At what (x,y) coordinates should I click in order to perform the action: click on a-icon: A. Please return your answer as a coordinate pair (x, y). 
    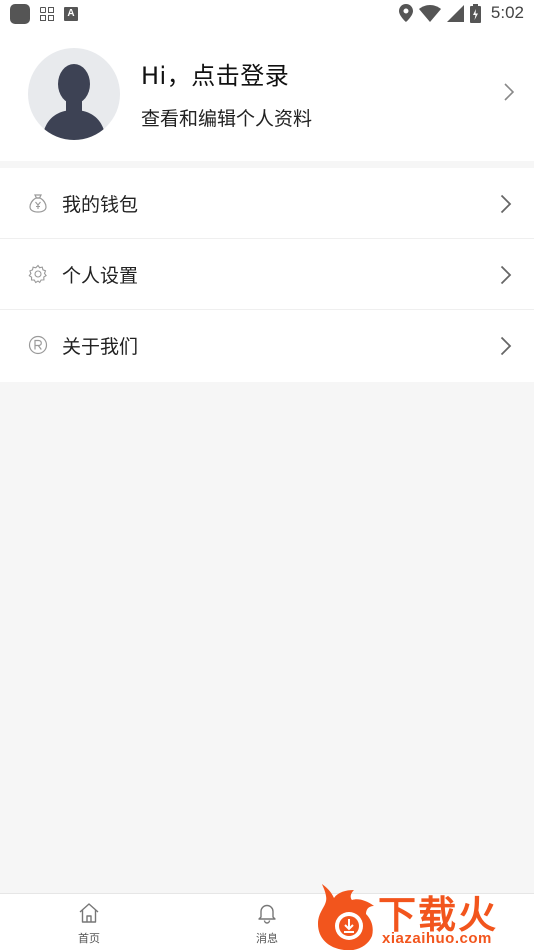
    Looking at the image, I should click on (71, 14).